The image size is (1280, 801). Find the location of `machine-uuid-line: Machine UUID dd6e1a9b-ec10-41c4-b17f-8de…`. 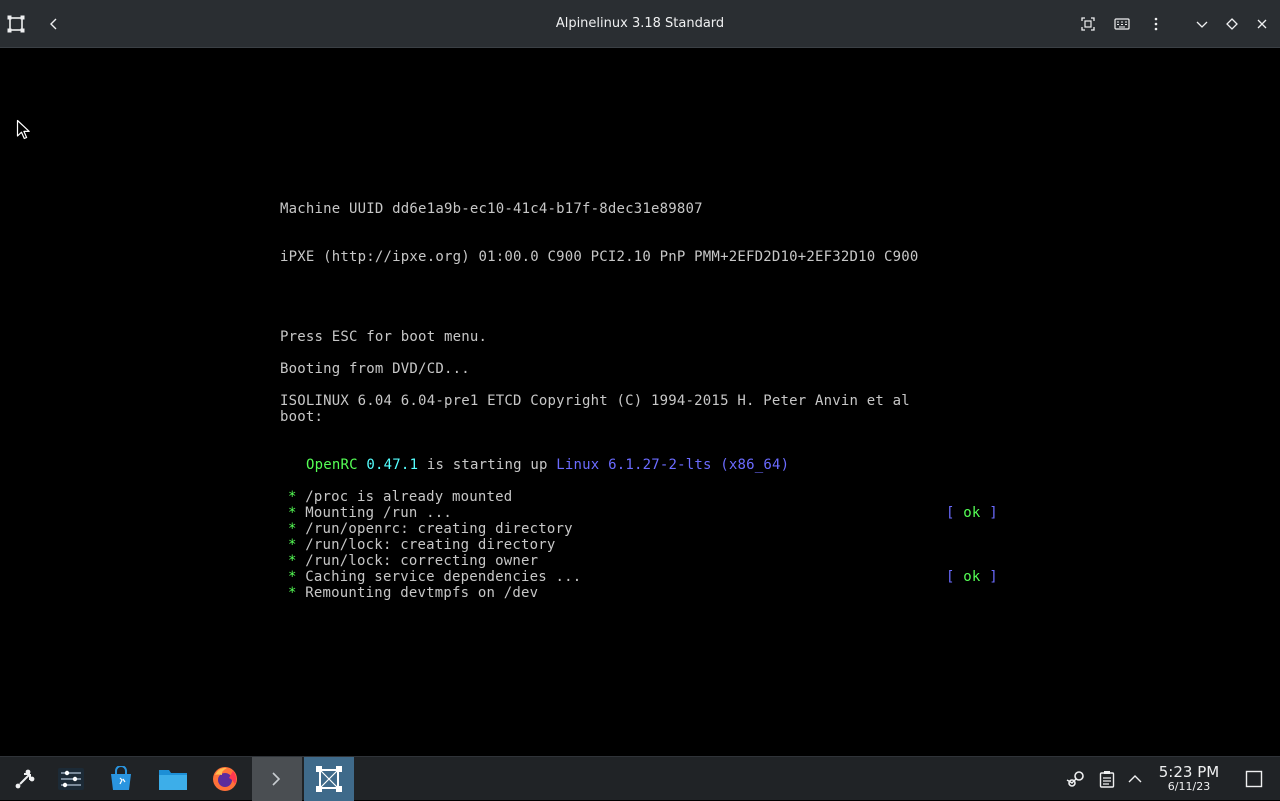

machine-uuid-line: Machine UUID dd6e1a9b-ec10-41c4-b17f-8de… is located at coordinates (491, 209).